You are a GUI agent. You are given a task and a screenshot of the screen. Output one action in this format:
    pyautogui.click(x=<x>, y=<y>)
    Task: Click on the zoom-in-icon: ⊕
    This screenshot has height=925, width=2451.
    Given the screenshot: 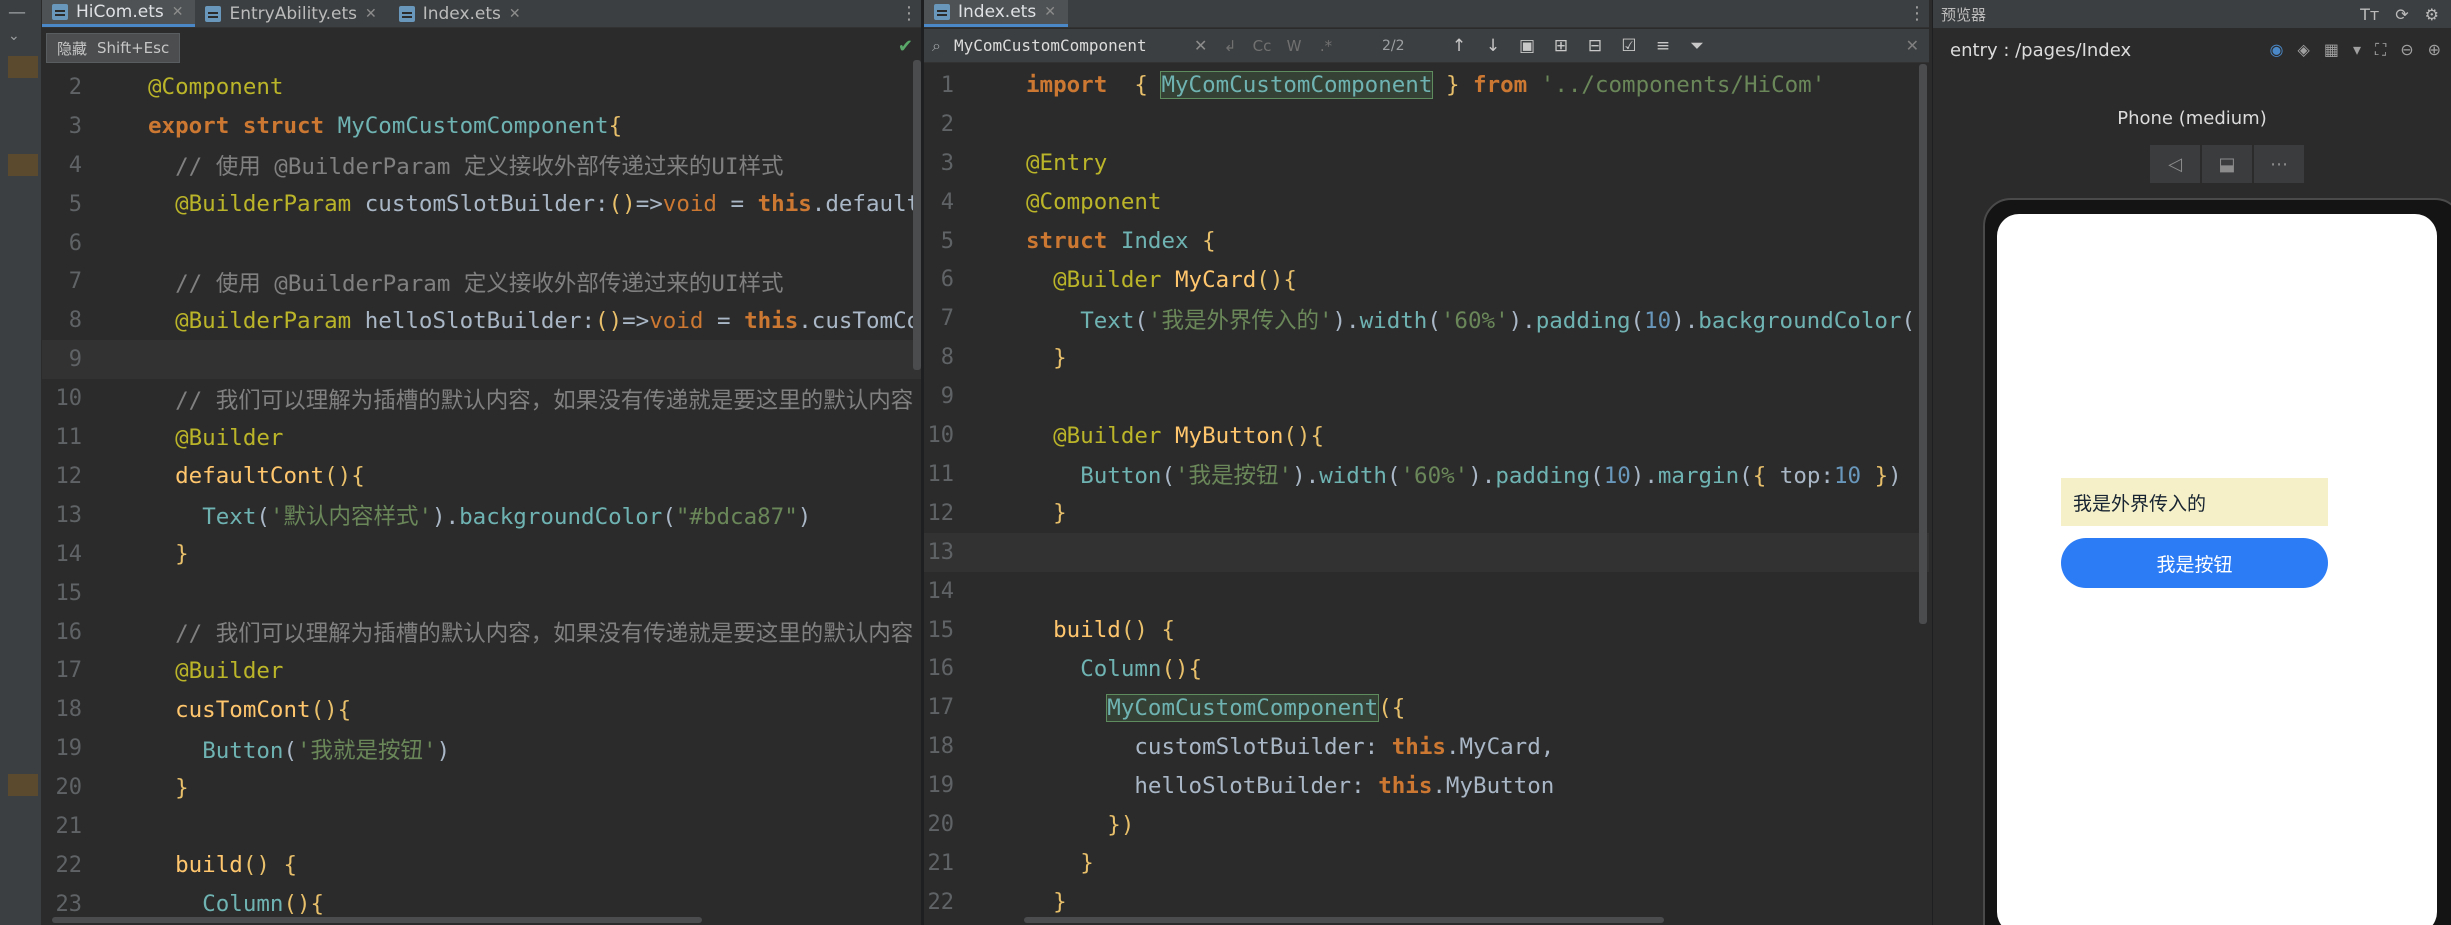 What is the action you would take?
    pyautogui.click(x=2434, y=50)
    